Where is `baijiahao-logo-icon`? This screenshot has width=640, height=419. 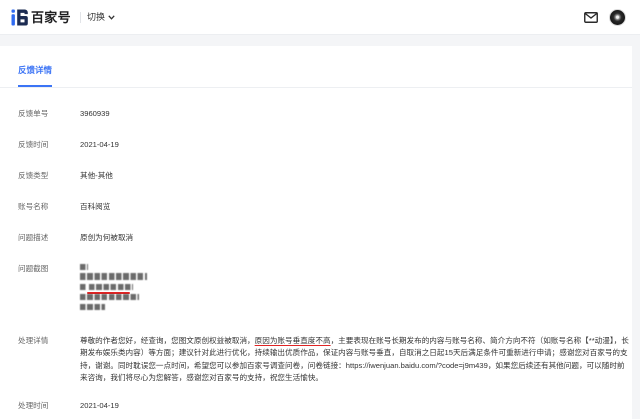
baijiahao-logo-icon is located at coordinates (20, 17).